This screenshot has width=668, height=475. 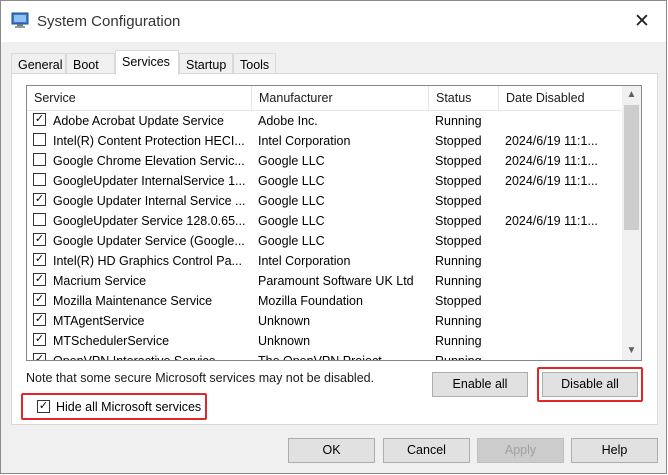 What do you see at coordinates (310, 301) in the screenshot?
I see `service-manufacturer: Mozilla Foundation` at bounding box center [310, 301].